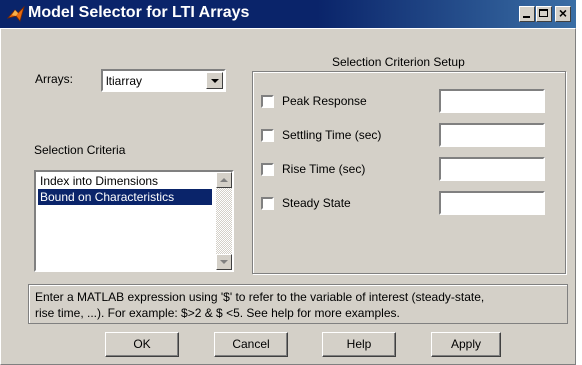 Image resolution: width=582 pixels, height=365 pixels. I want to click on peak-response-label: Peak Response, so click(324, 101).